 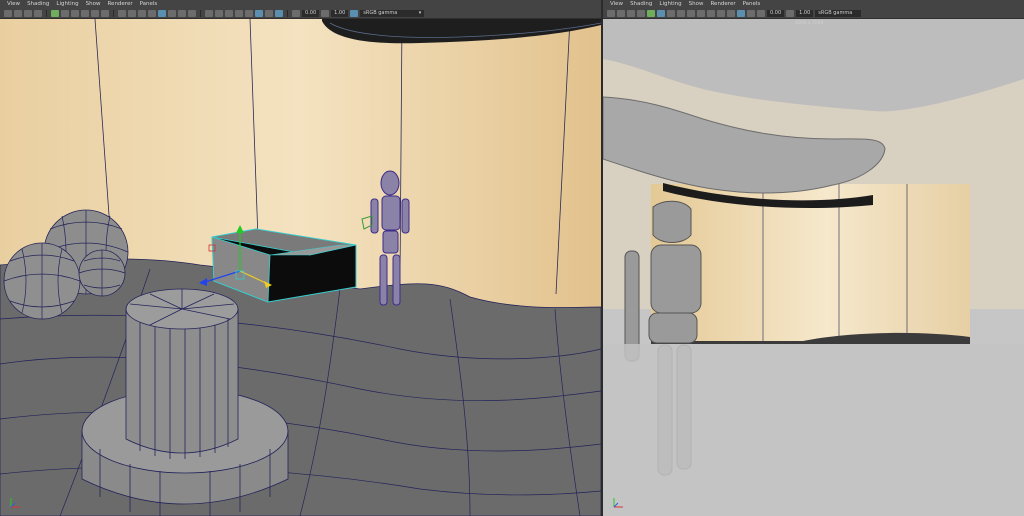 What do you see at coordinates (239, 13) in the screenshot?
I see `depth-of-field-icon` at bounding box center [239, 13].